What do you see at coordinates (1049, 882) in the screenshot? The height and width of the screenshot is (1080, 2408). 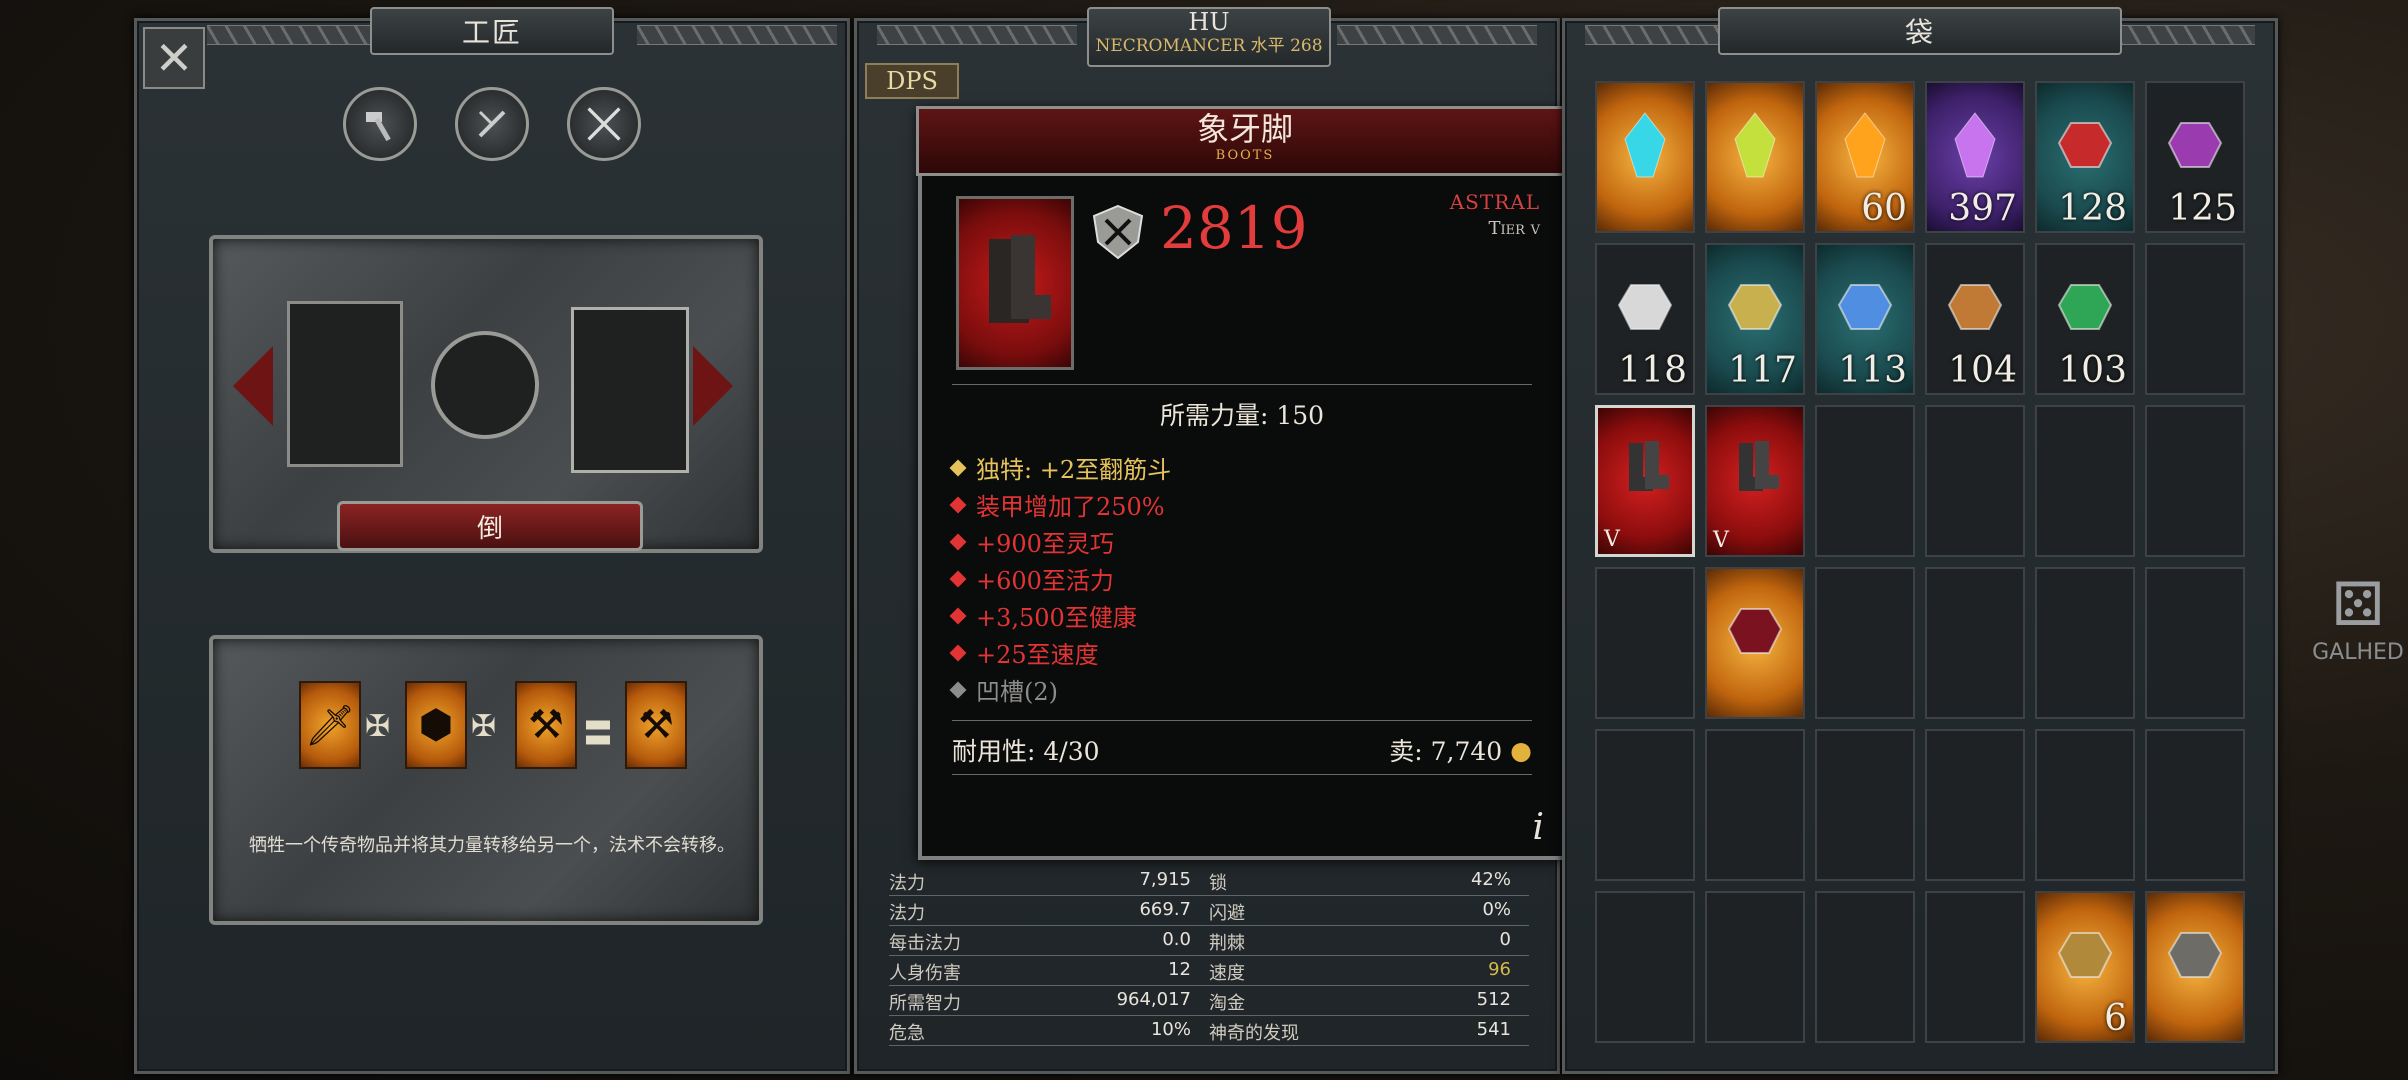 I see `stat-cell: 法力 7,915` at bounding box center [1049, 882].